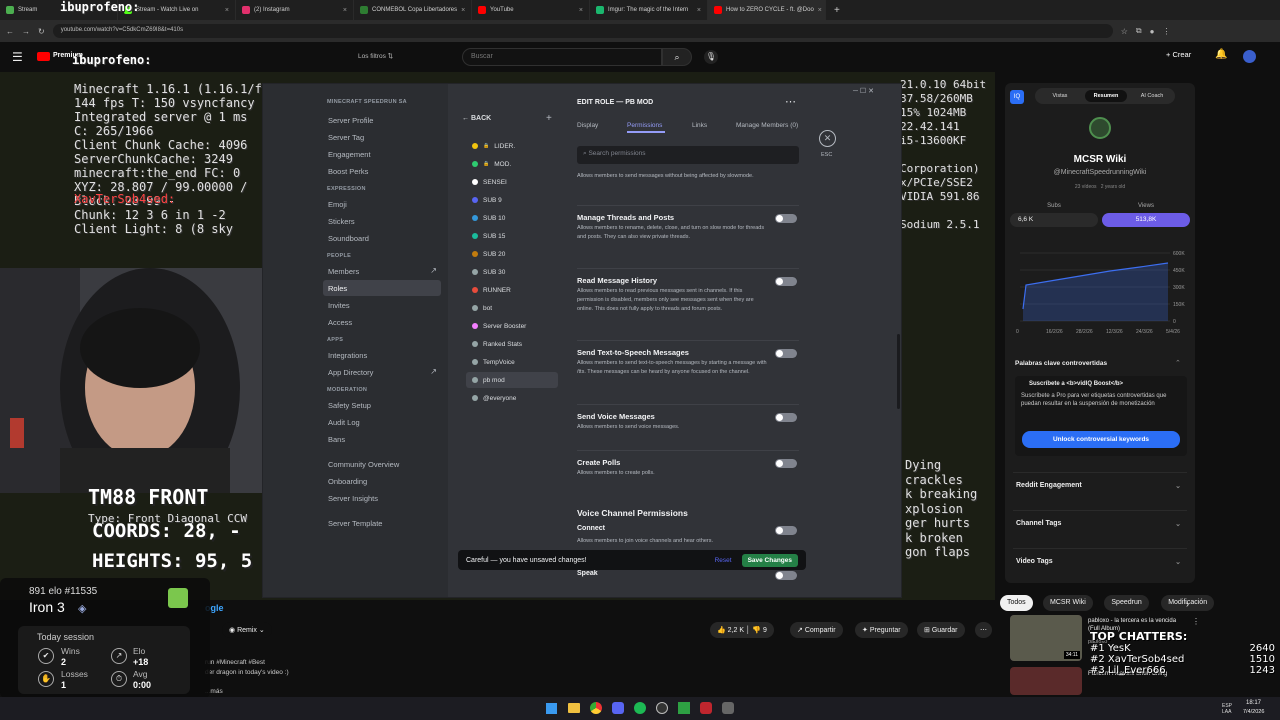 The height and width of the screenshot is (720, 1280). I want to click on remix-button: ◉ Remix ⌄, so click(247, 630).